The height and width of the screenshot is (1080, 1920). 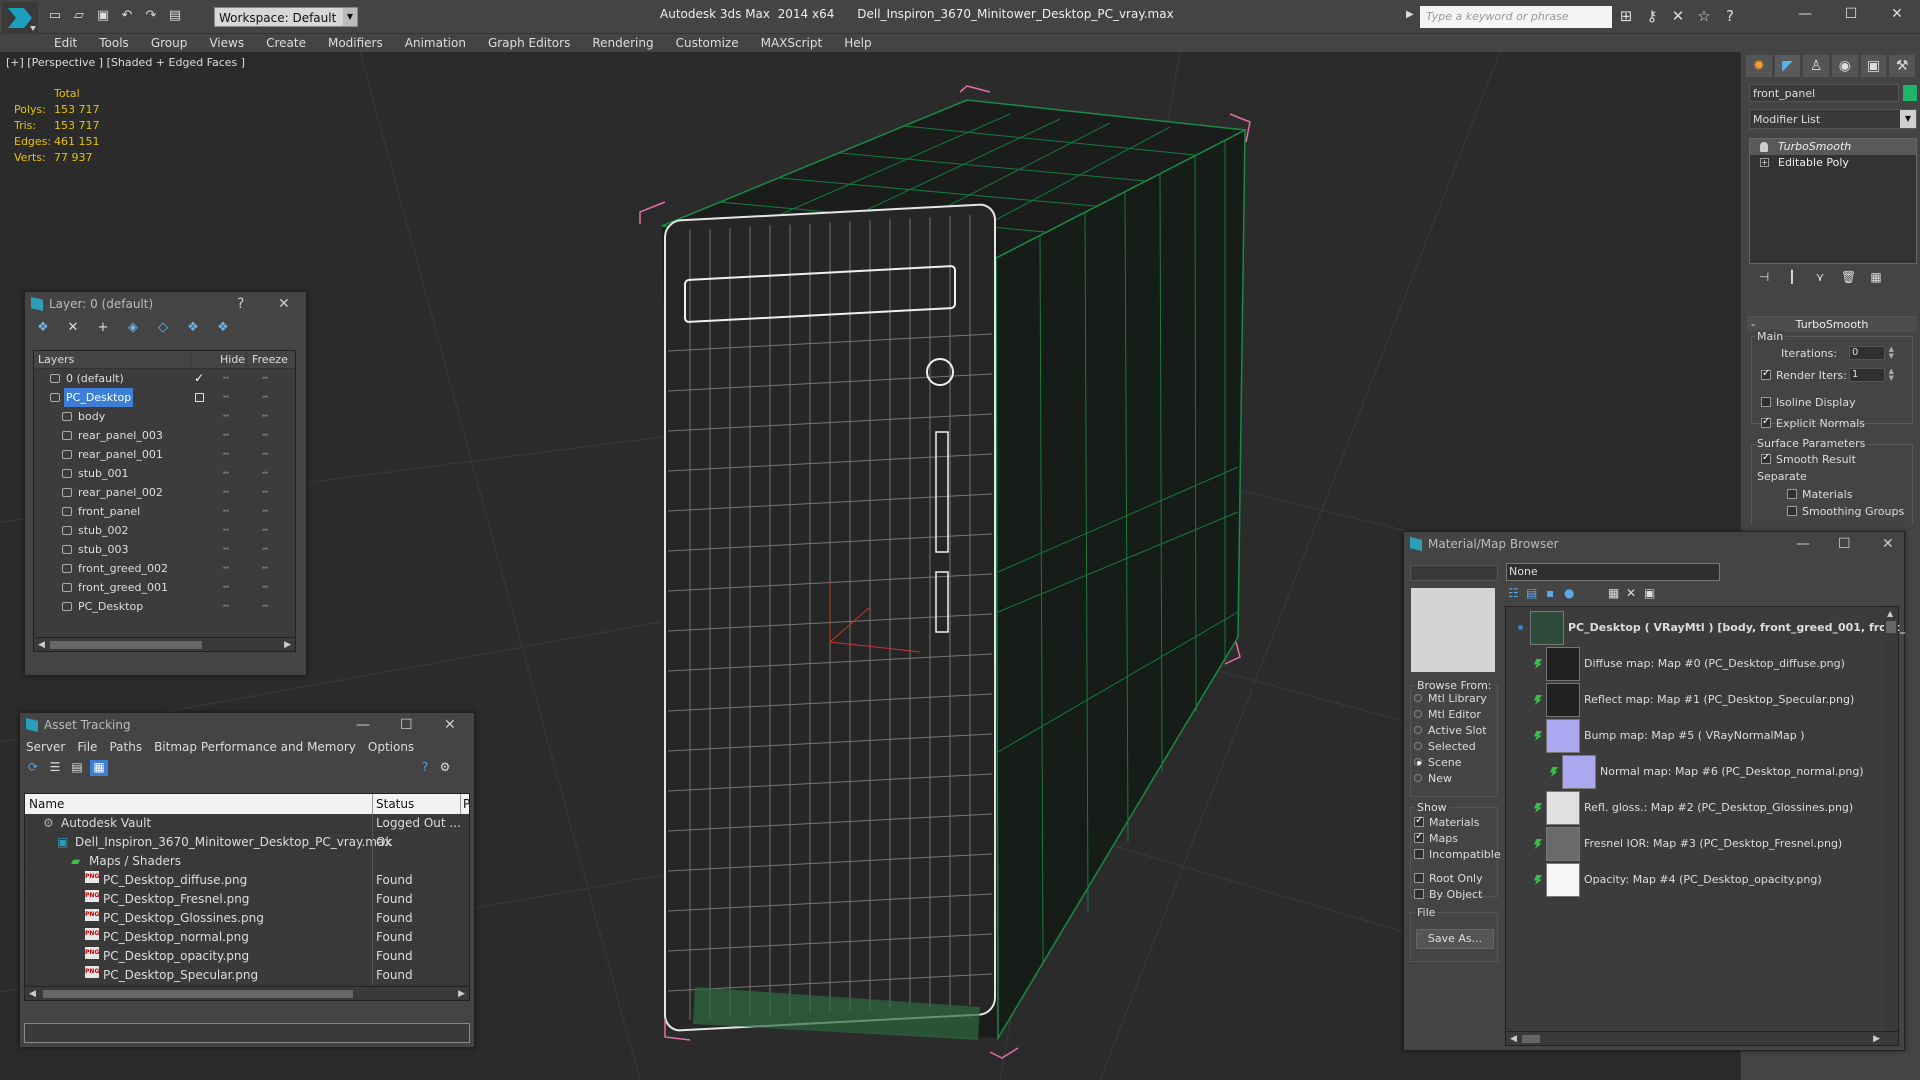 I want to click on search-input: Type a keyword or phrase, so click(x=1516, y=17).